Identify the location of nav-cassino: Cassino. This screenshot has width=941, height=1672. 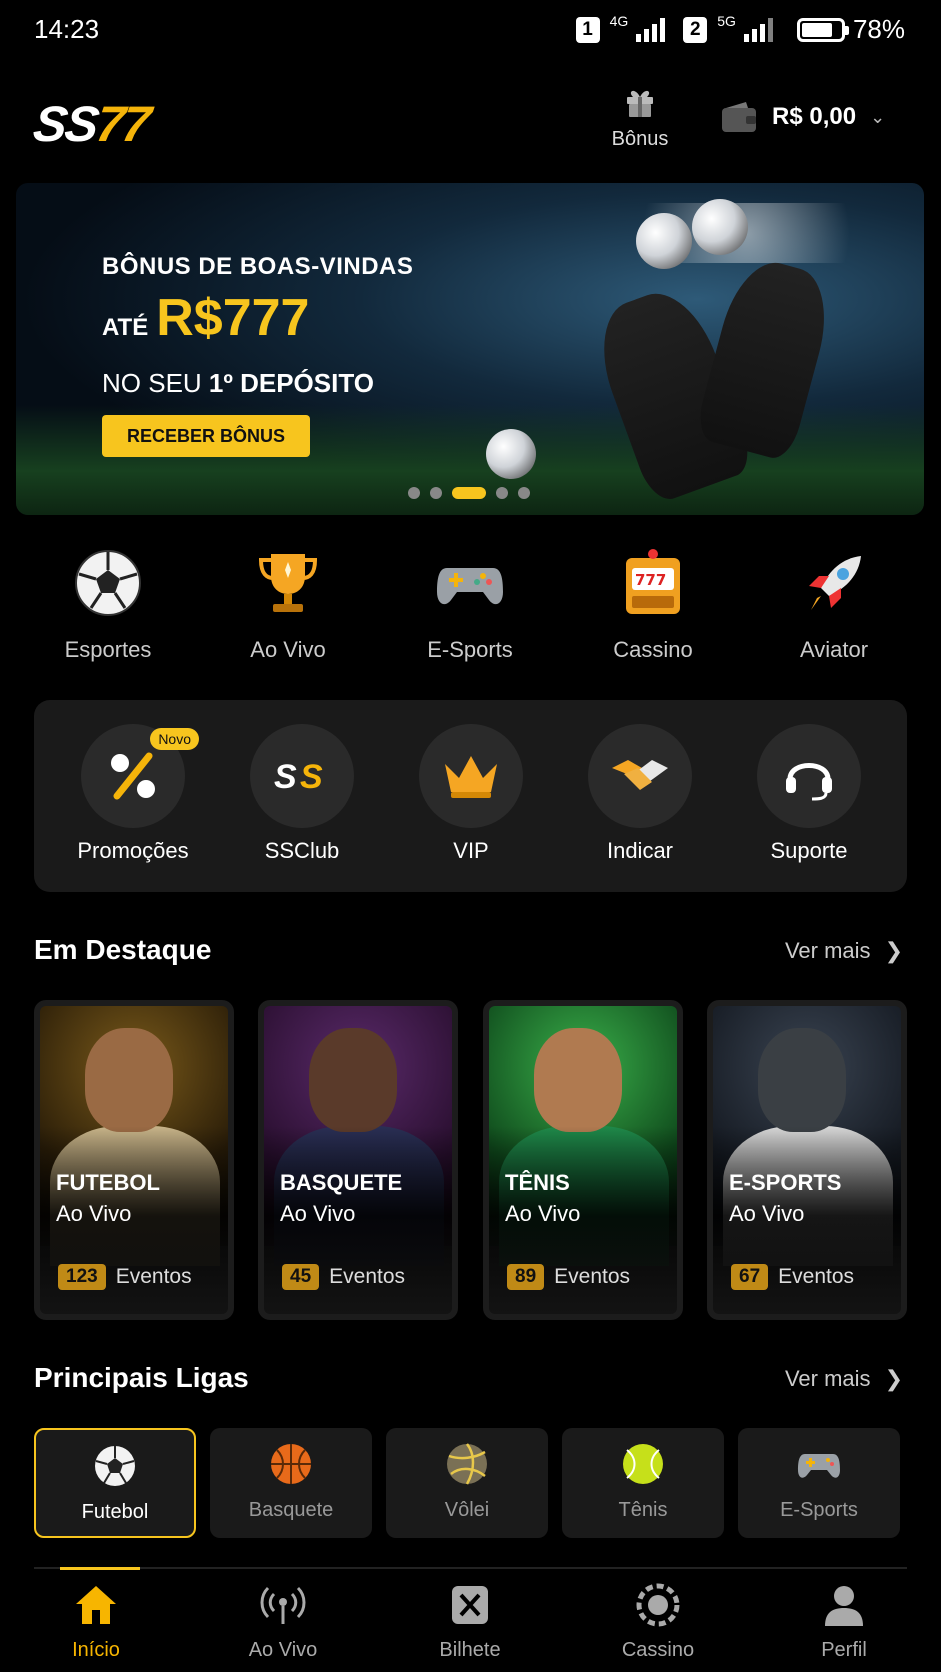
(658, 1622).